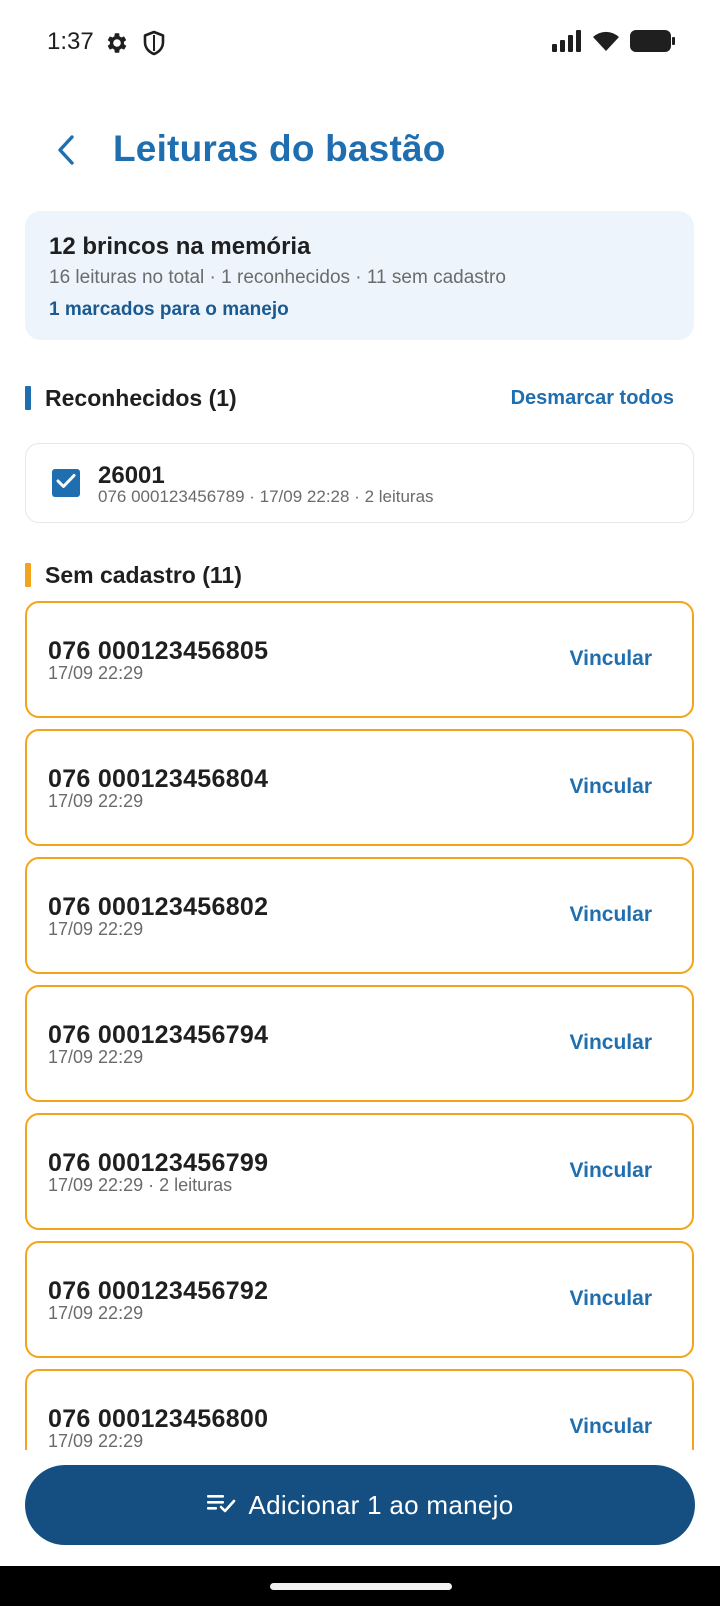 The image size is (720, 1606). What do you see at coordinates (158, 907) in the screenshot?
I see `tag-id: 076 000123456802` at bounding box center [158, 907].